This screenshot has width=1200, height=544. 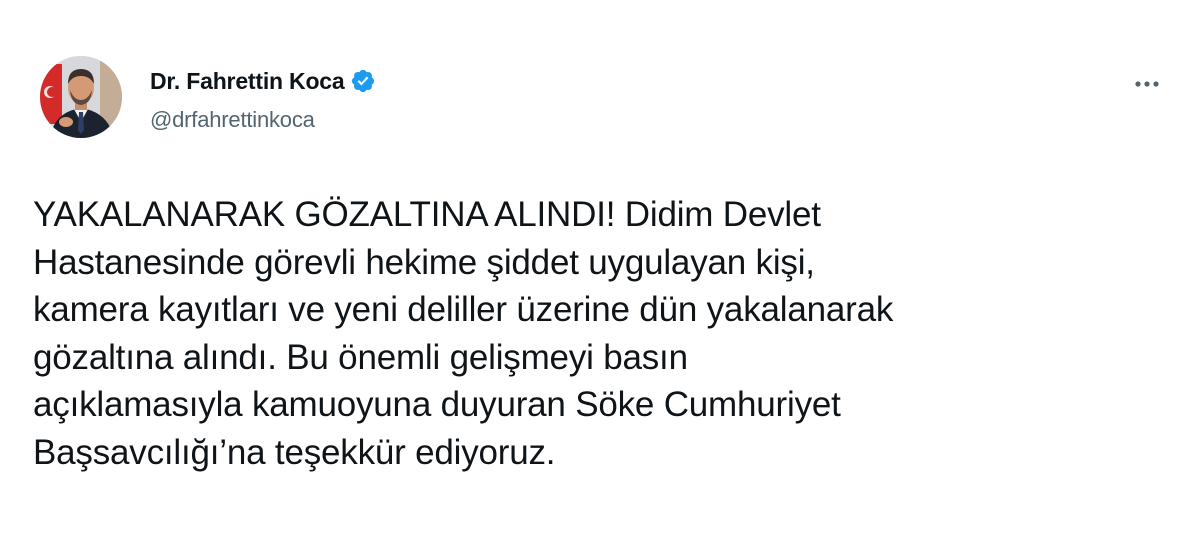 What do you see at coordinates (263, 99) in the screenshot?
I see `author-info: Dr. Fahrettin Koca @drfahrettinkoca` at bounding box center [263, 99].